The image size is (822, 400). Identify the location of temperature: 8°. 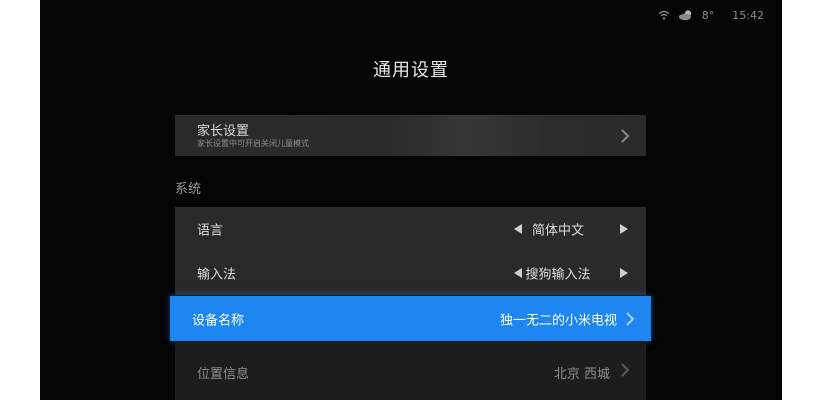
(708, 15).